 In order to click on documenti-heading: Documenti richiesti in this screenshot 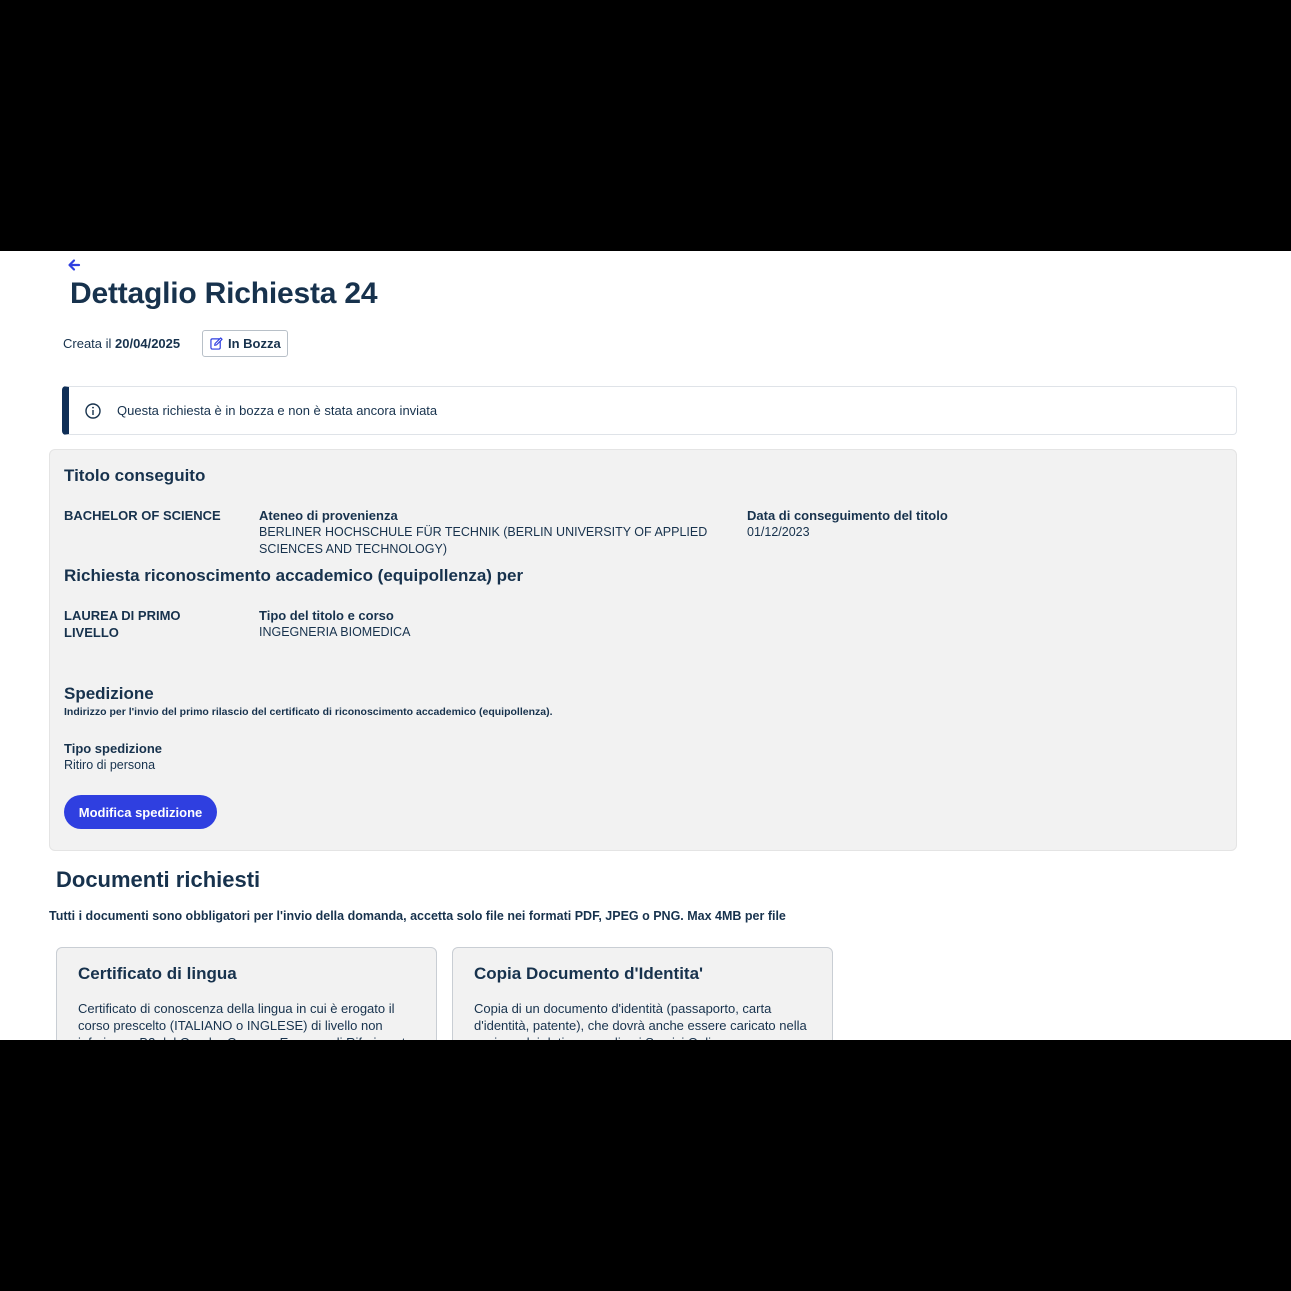, I will do `click(158, 879)`.